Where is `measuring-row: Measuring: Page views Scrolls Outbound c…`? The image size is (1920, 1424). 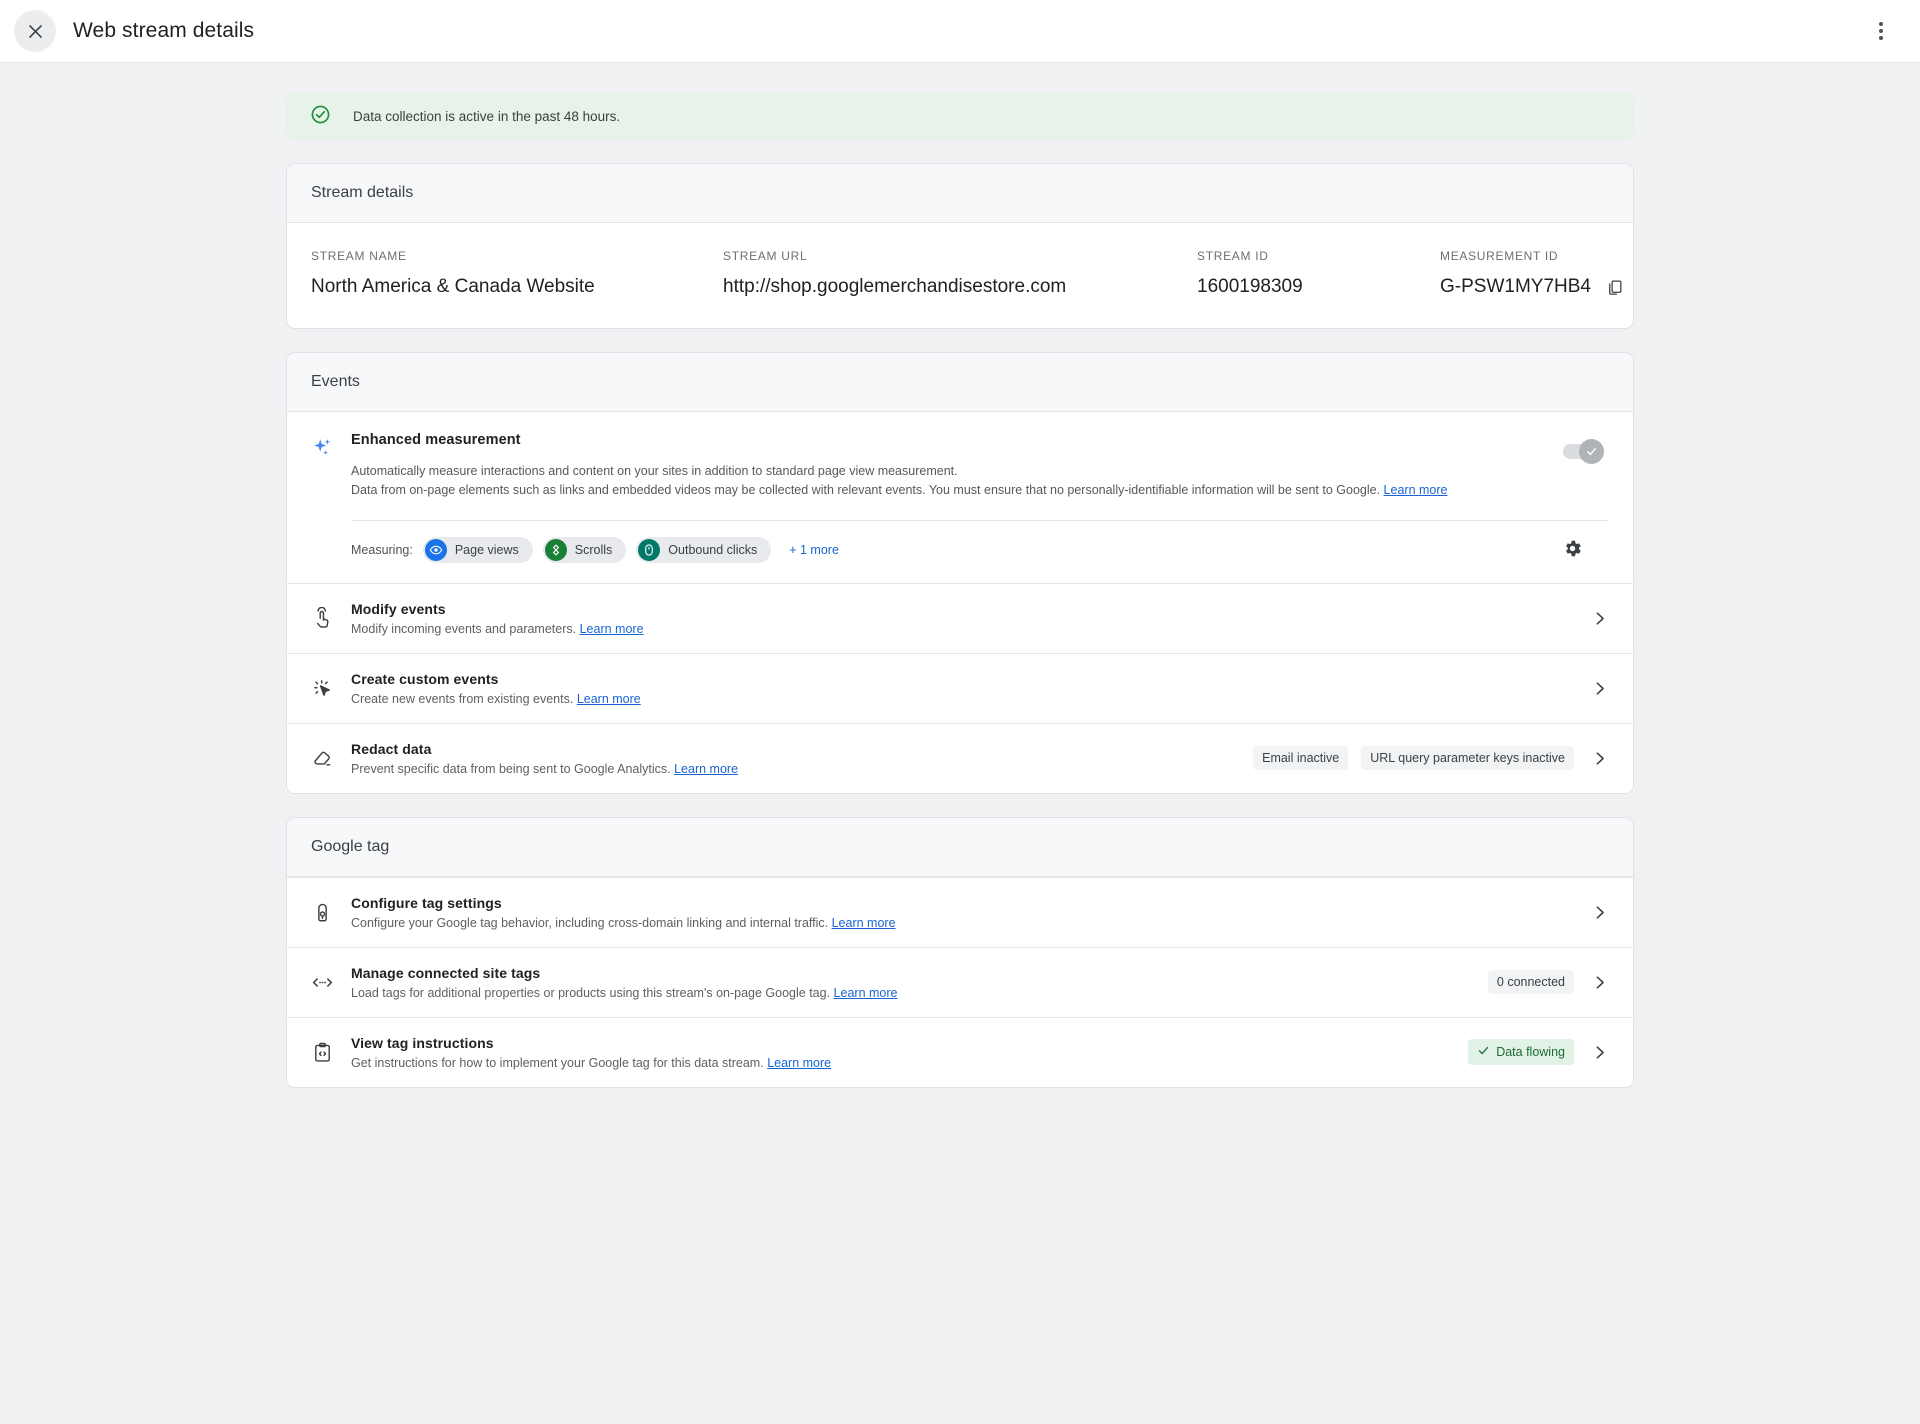
measuring-row: Measuring: Page views Scrolls Outbound c… is located at coordinates (960, 552).